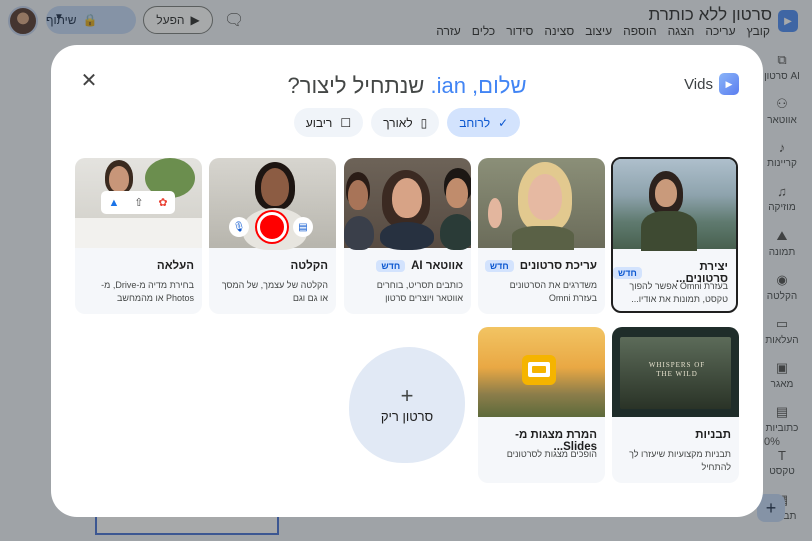 The image size is (812, 541). I want to click on upload-icon: ⇧, so click(139, 203).